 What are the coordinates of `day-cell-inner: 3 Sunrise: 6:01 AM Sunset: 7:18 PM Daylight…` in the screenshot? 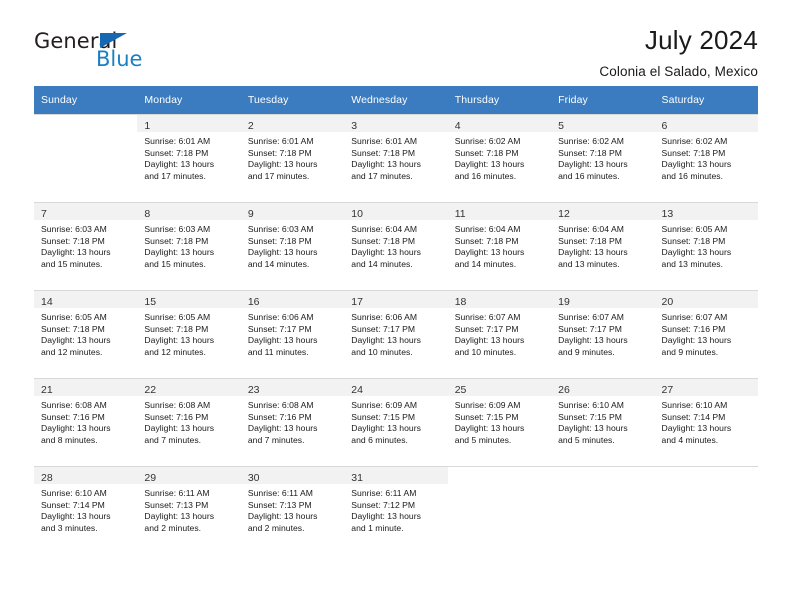 It's located at (396, 158).